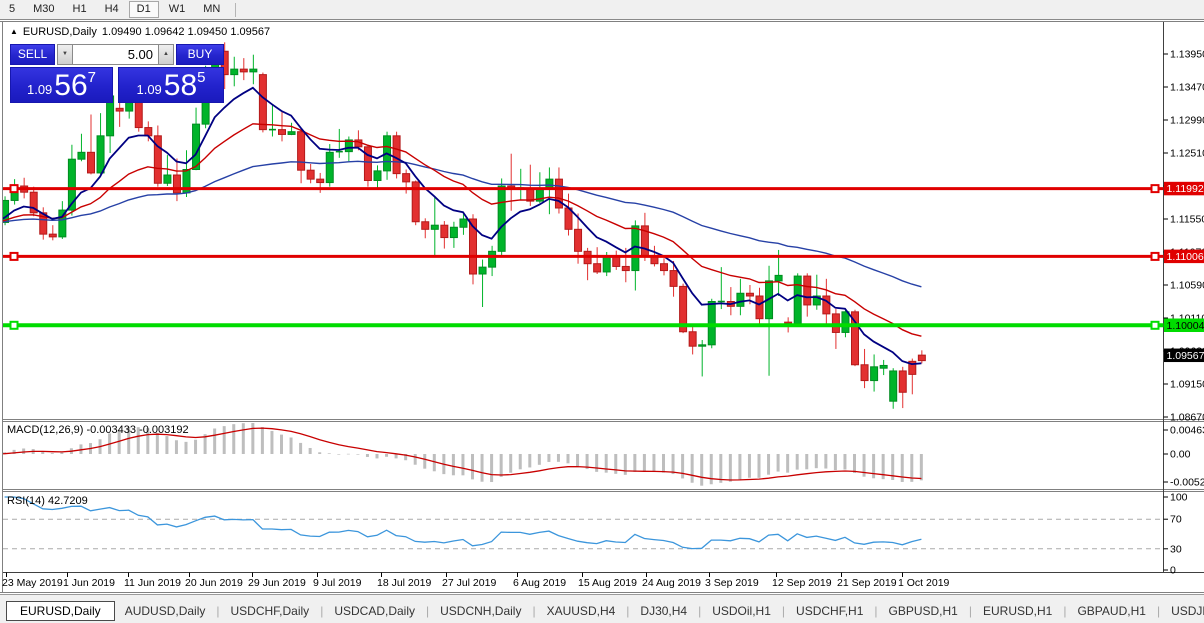  What do you see at coordinates (180, 85) in the screenshot?
I see `buy-price-big: 58` at bounding box center [180, 85].